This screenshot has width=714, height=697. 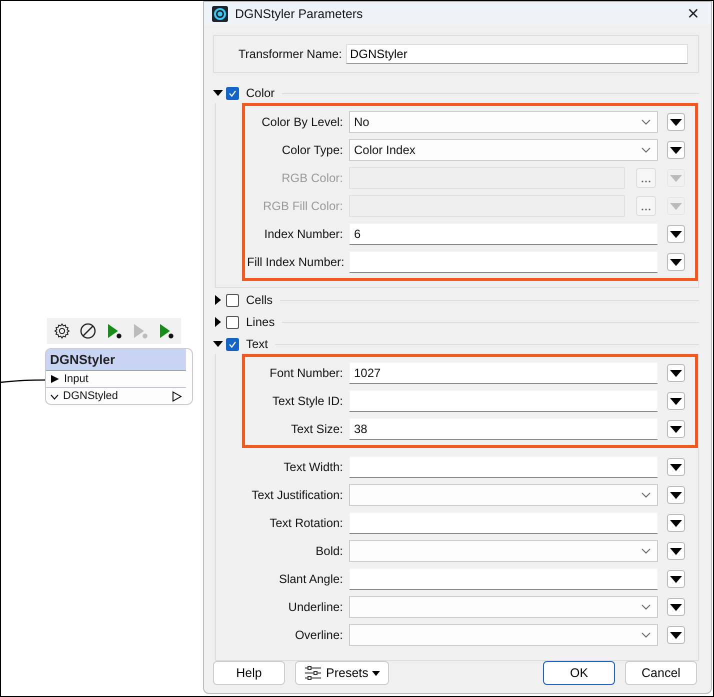 I want to click on dropdown-field: No, so click(x=503, y=122).